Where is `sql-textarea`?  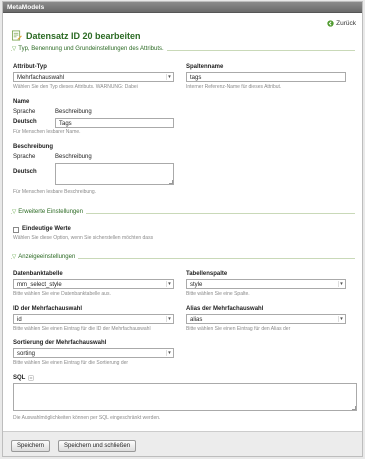
sql-textarea is located at coordinates (185, 397).